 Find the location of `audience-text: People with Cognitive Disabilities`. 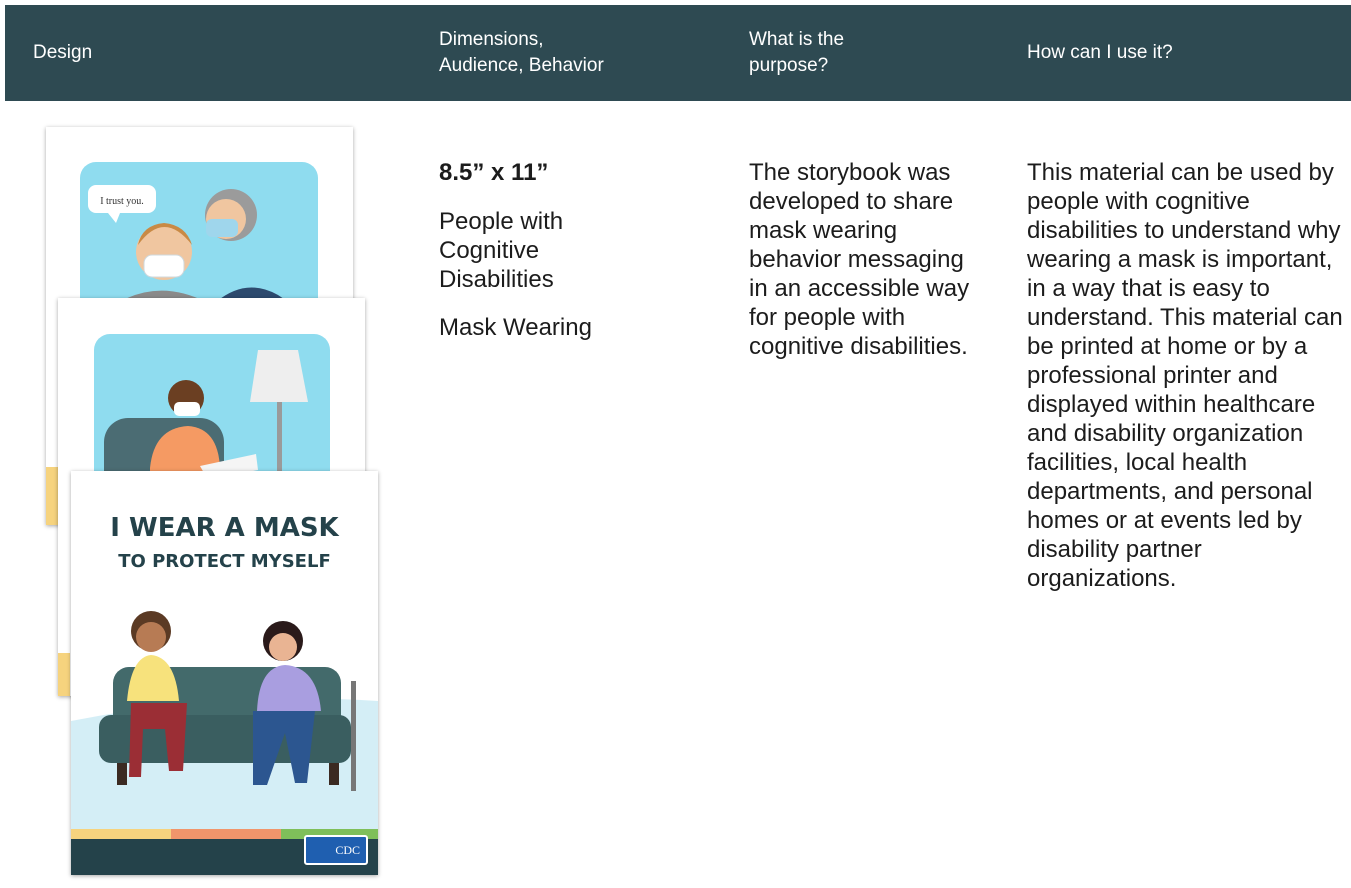

audience-text: People with Cognitive Disabilities is located at coordinates (501, 250).